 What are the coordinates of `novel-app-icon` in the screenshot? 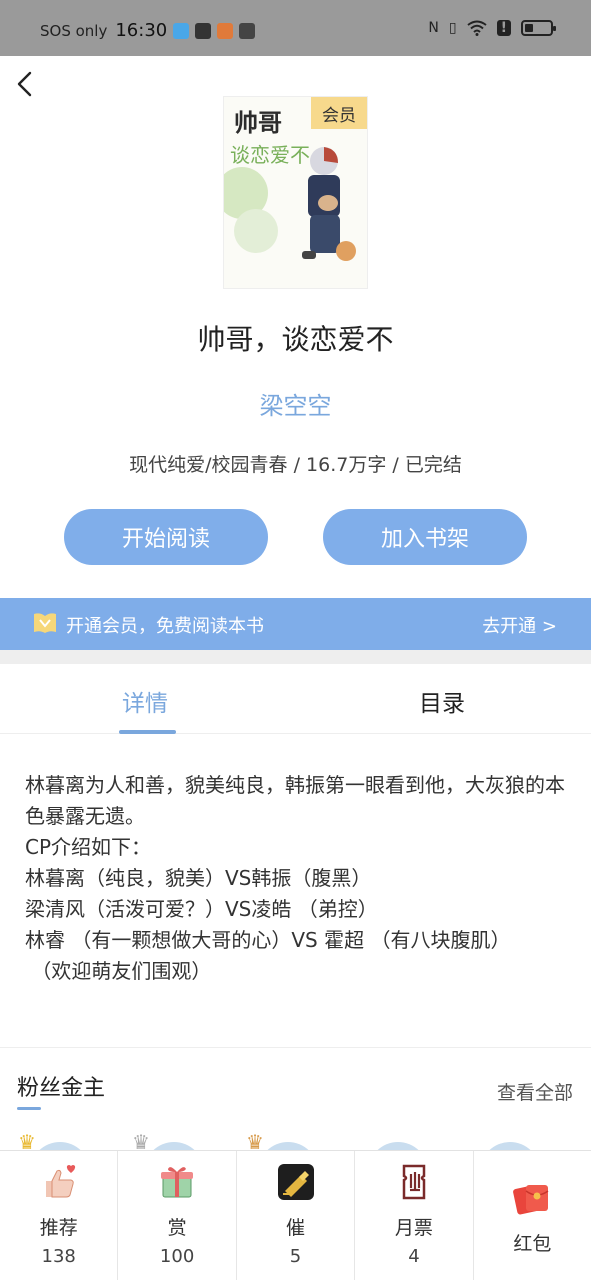 It's located at (225, 30).